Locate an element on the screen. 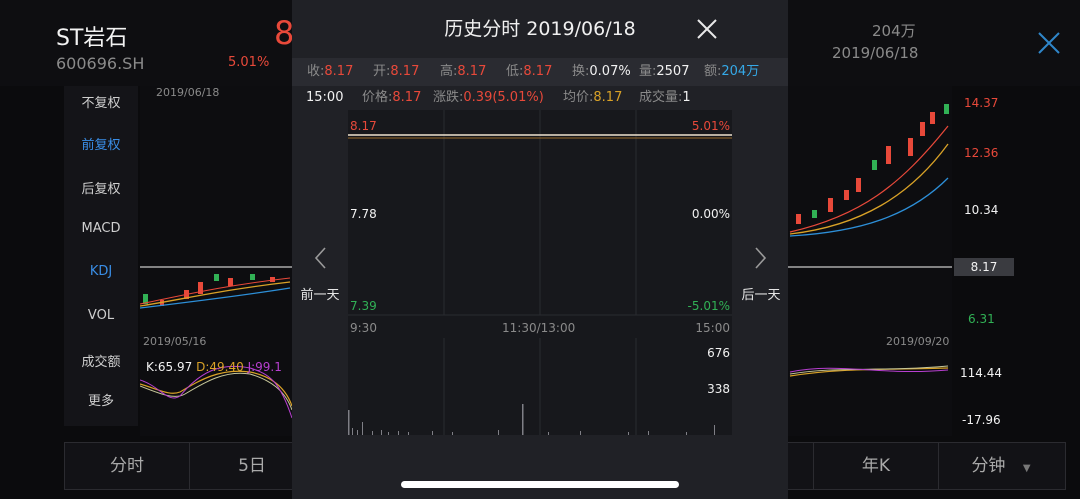  menu-item-forward-adjusted: 前复权 is located at coordinates (101, 143).